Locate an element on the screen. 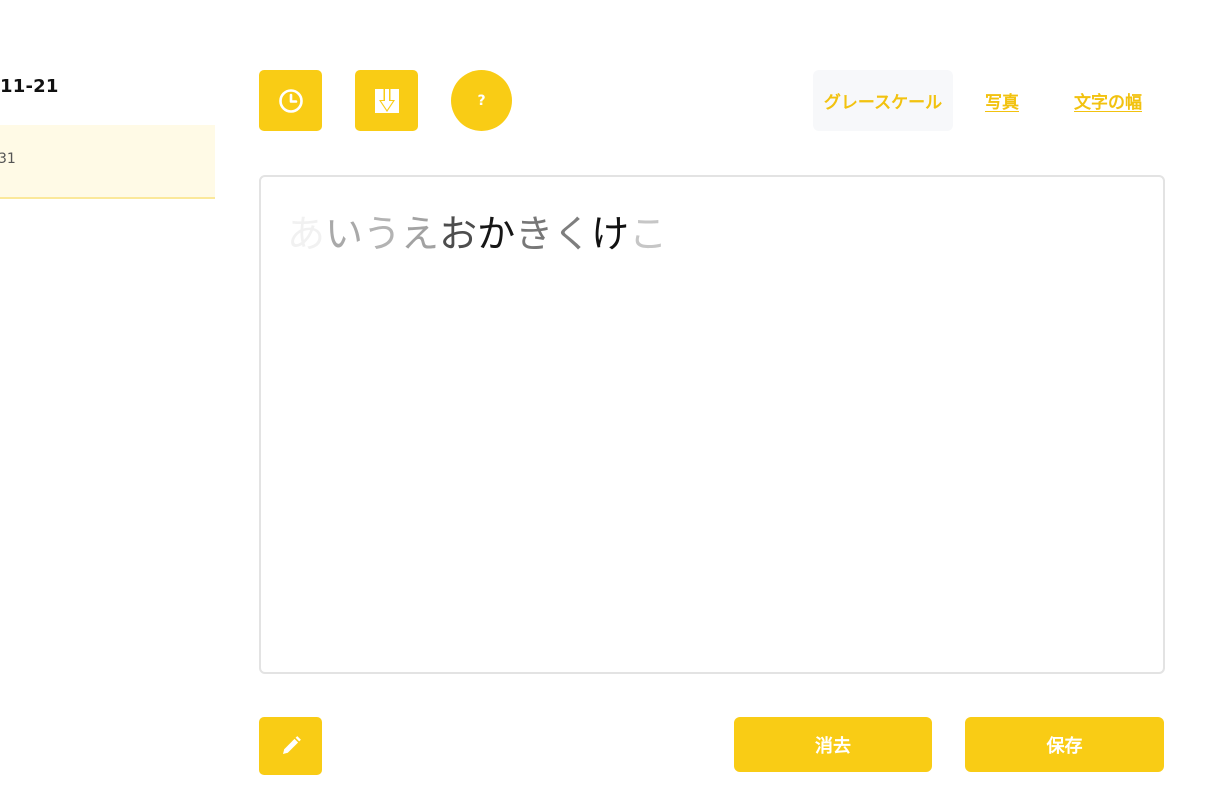 This screenshot has width=1217, height=811. tab-grayscale: グレースケール is located at coordinates (883, 100).